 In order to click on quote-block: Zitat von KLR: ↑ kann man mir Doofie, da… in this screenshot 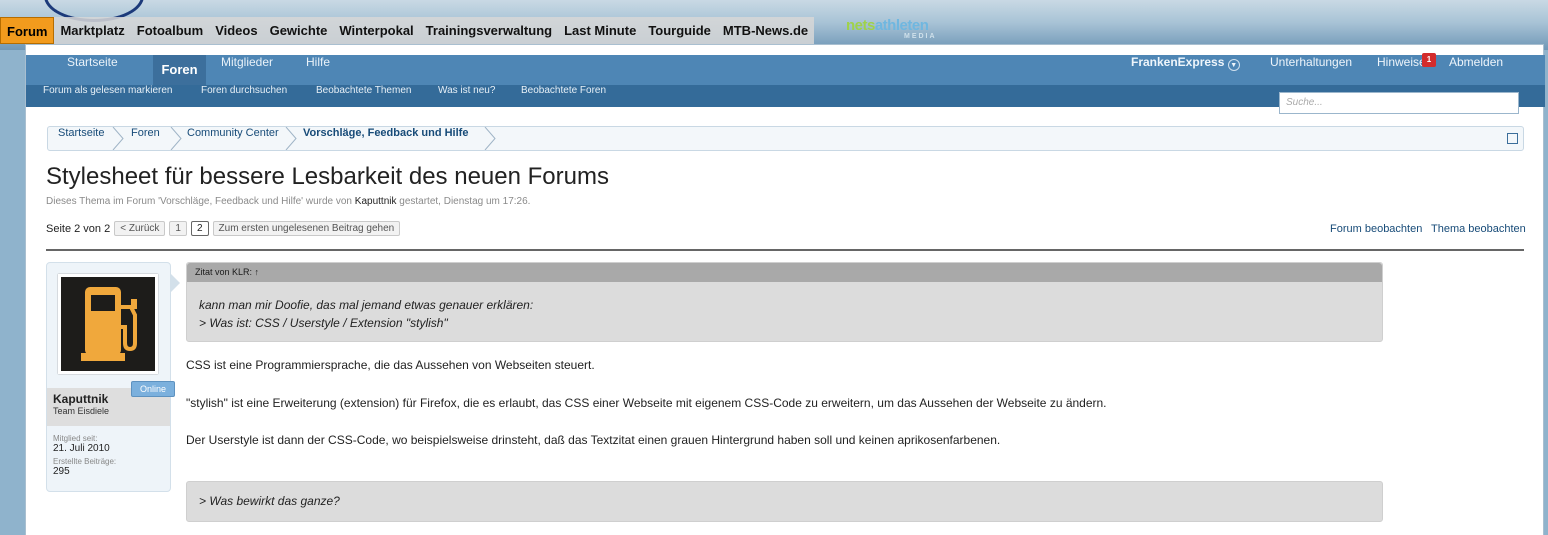, I will do `click(784, 302)`.